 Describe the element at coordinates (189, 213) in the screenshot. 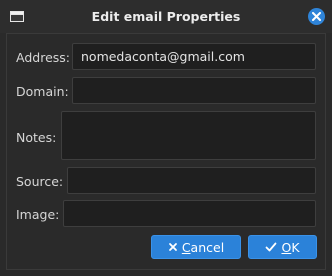

I see `image-field` at that location.